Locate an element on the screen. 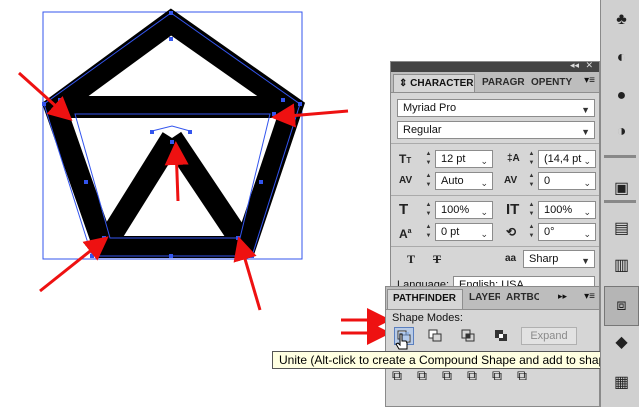 This screenshot has height=407, width=639. horizontal-scale-icon: T is located at coordinates (404, 209).